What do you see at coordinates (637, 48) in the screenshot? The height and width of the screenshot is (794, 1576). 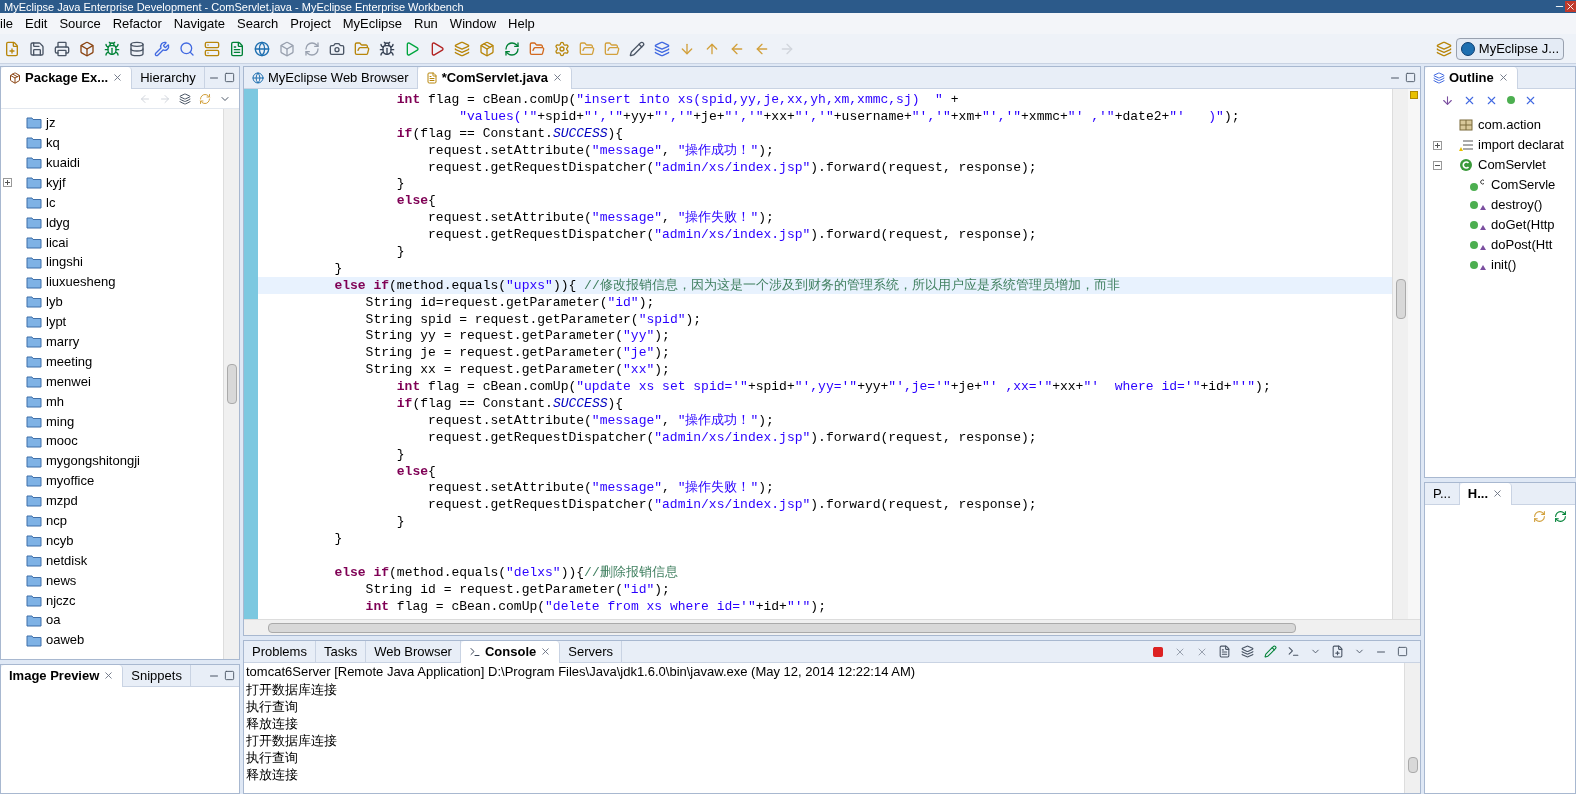 I see `pencil-icon` at bounding box center [637, 48].